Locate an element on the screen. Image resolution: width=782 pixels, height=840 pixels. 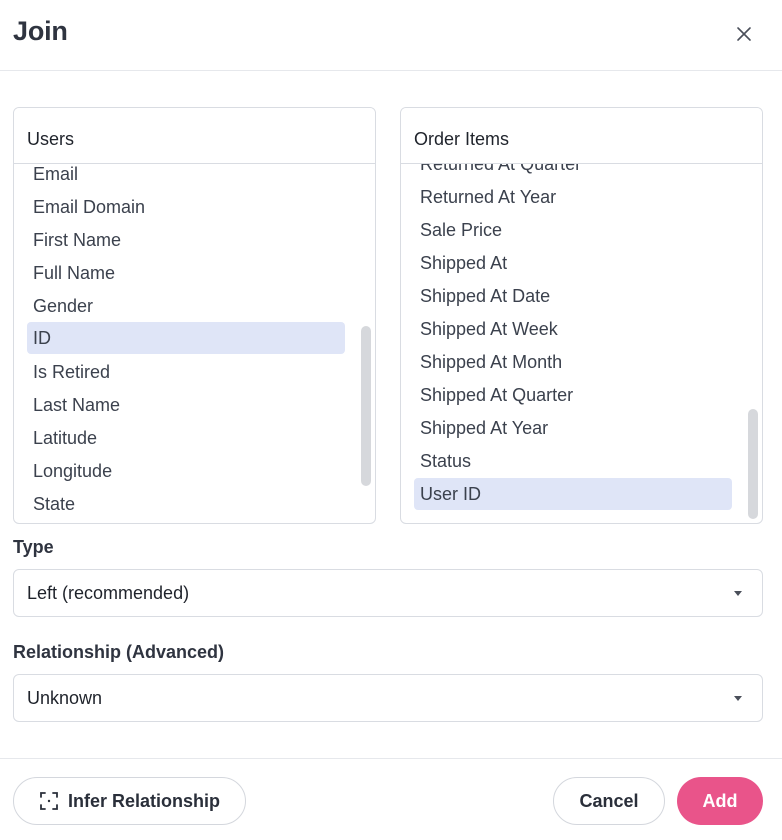
field-item-returned-at-year: Returned At Year is located at coordinates (573, 197).